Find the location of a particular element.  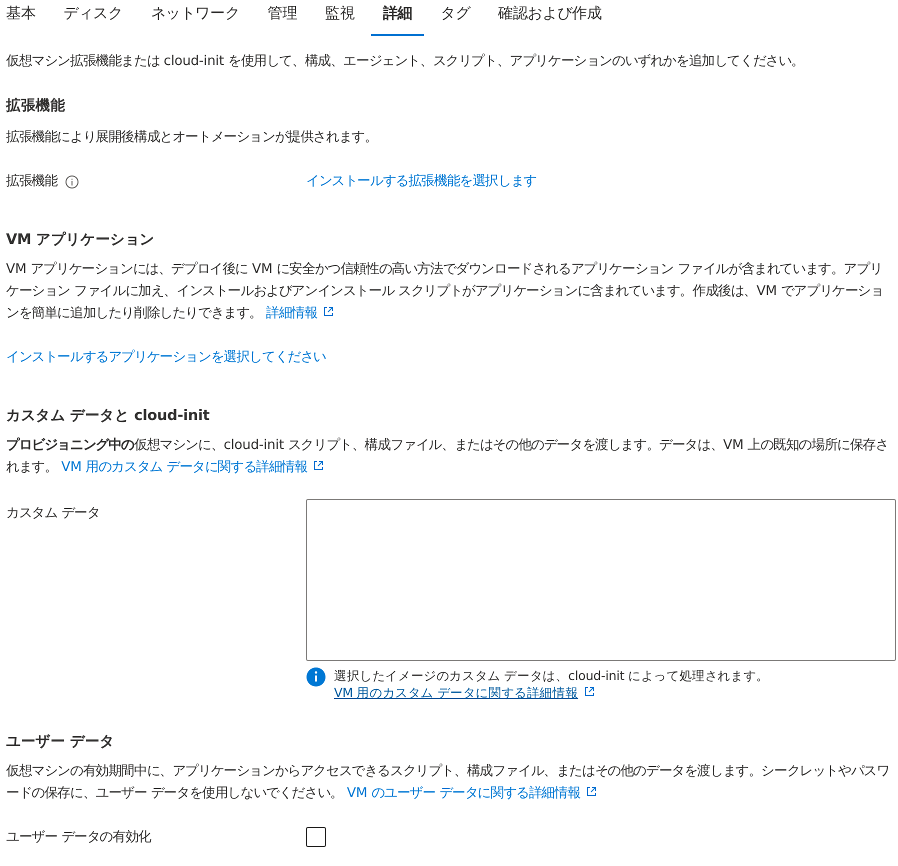

select-extensions-link: インストールする拡張機能を選択します is located at coordinates (421, 181).